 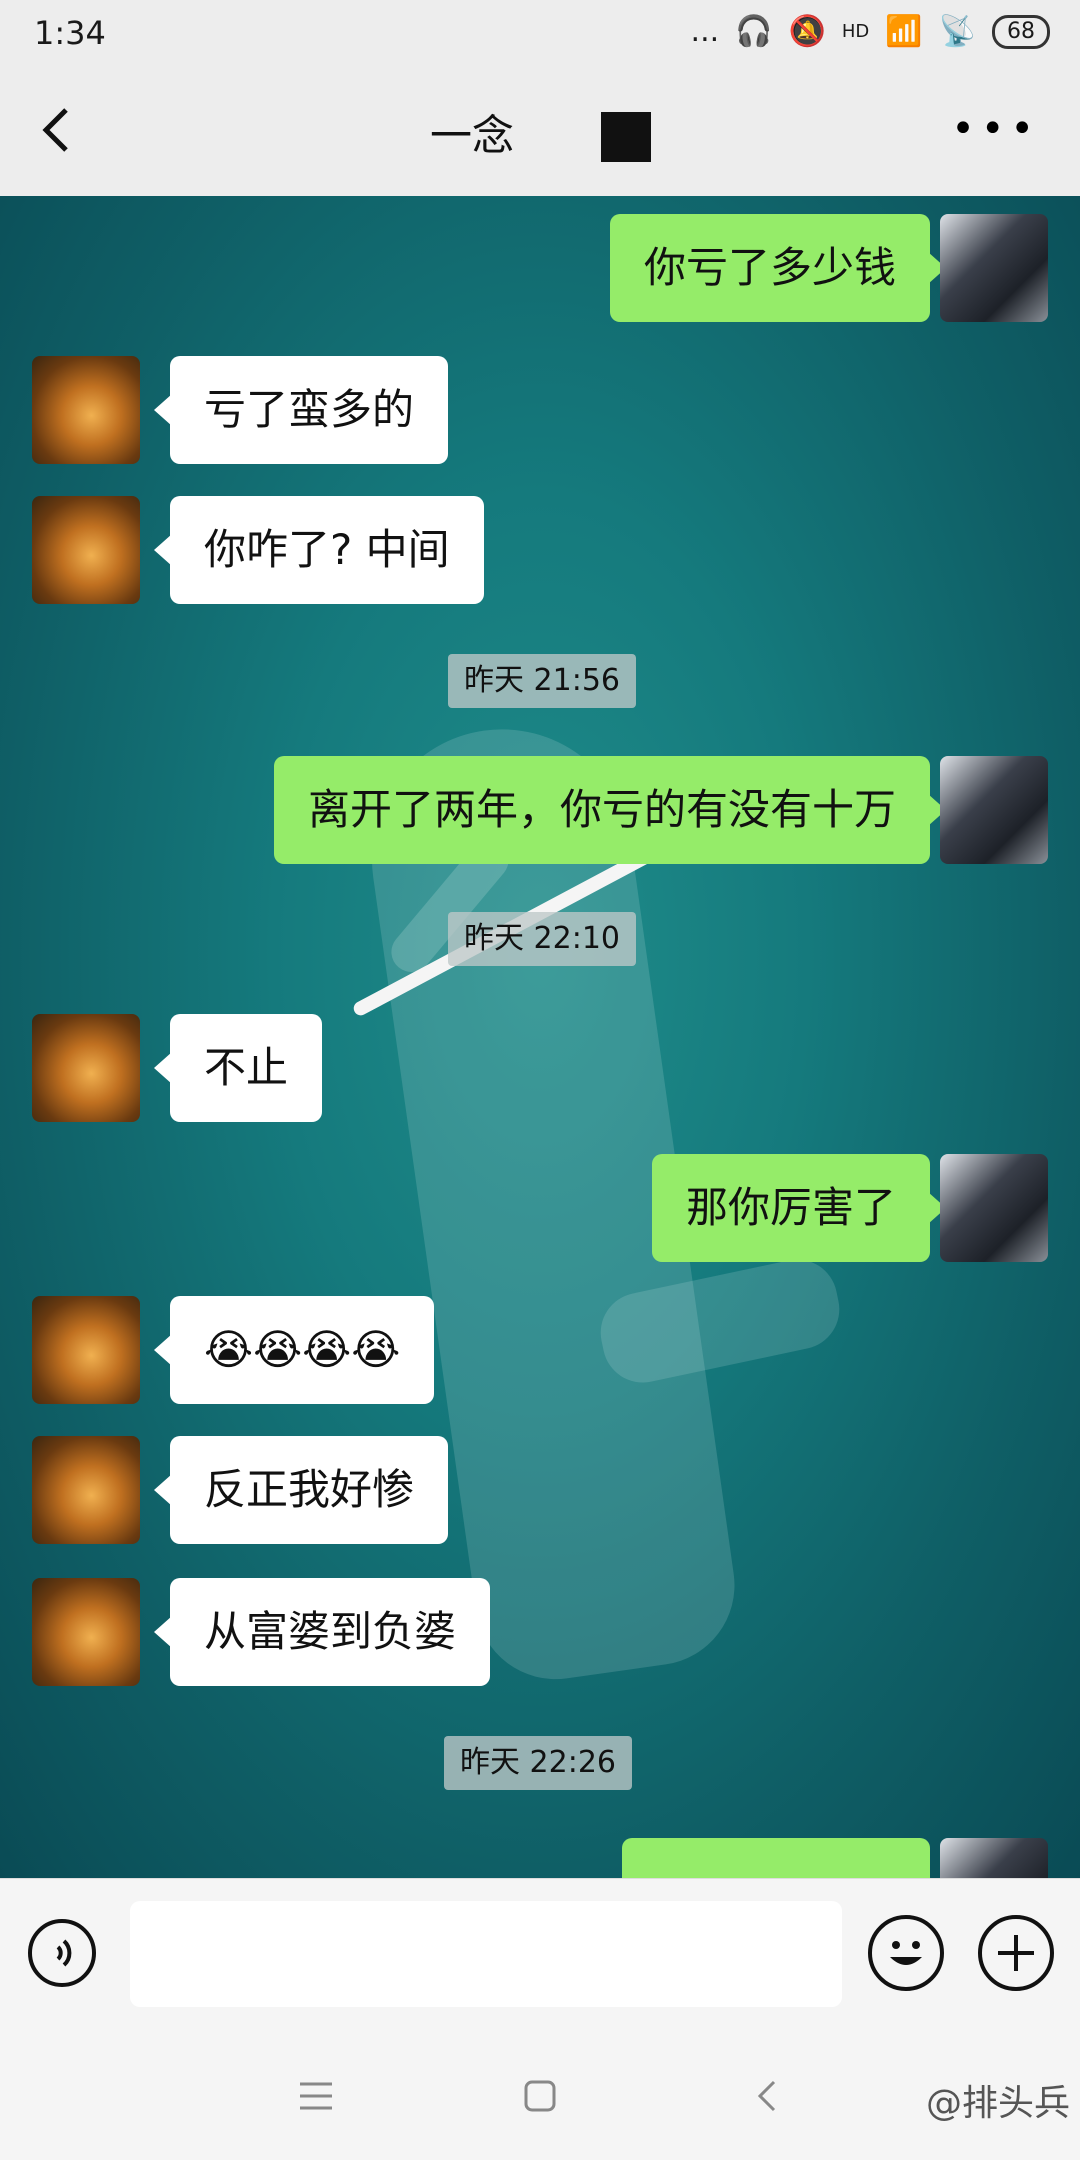 I want to click on plus-button, so click(x=1016, y=1953).